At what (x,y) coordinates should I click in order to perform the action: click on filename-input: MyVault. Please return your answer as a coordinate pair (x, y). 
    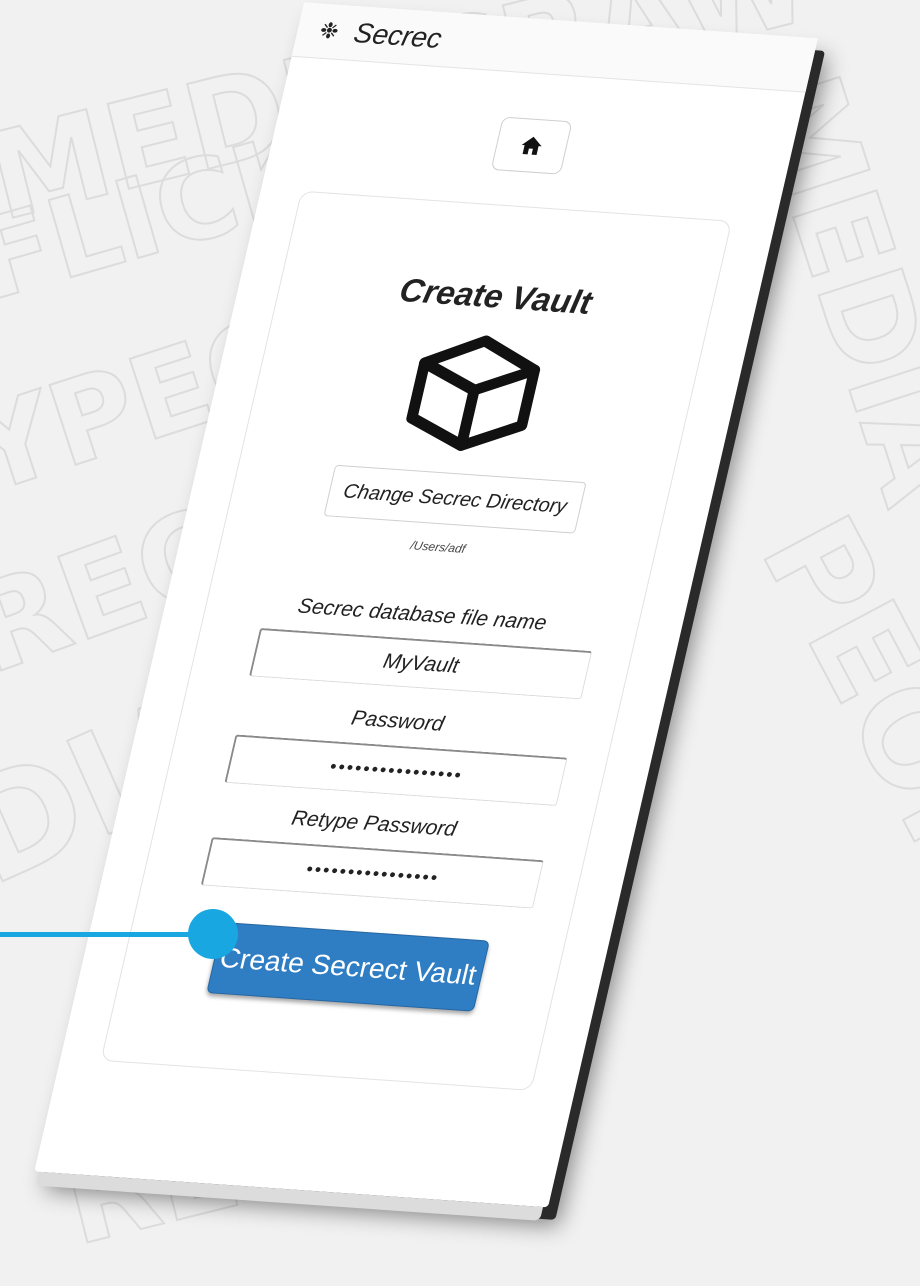
    Looking at the image, I should click on (420, 663).